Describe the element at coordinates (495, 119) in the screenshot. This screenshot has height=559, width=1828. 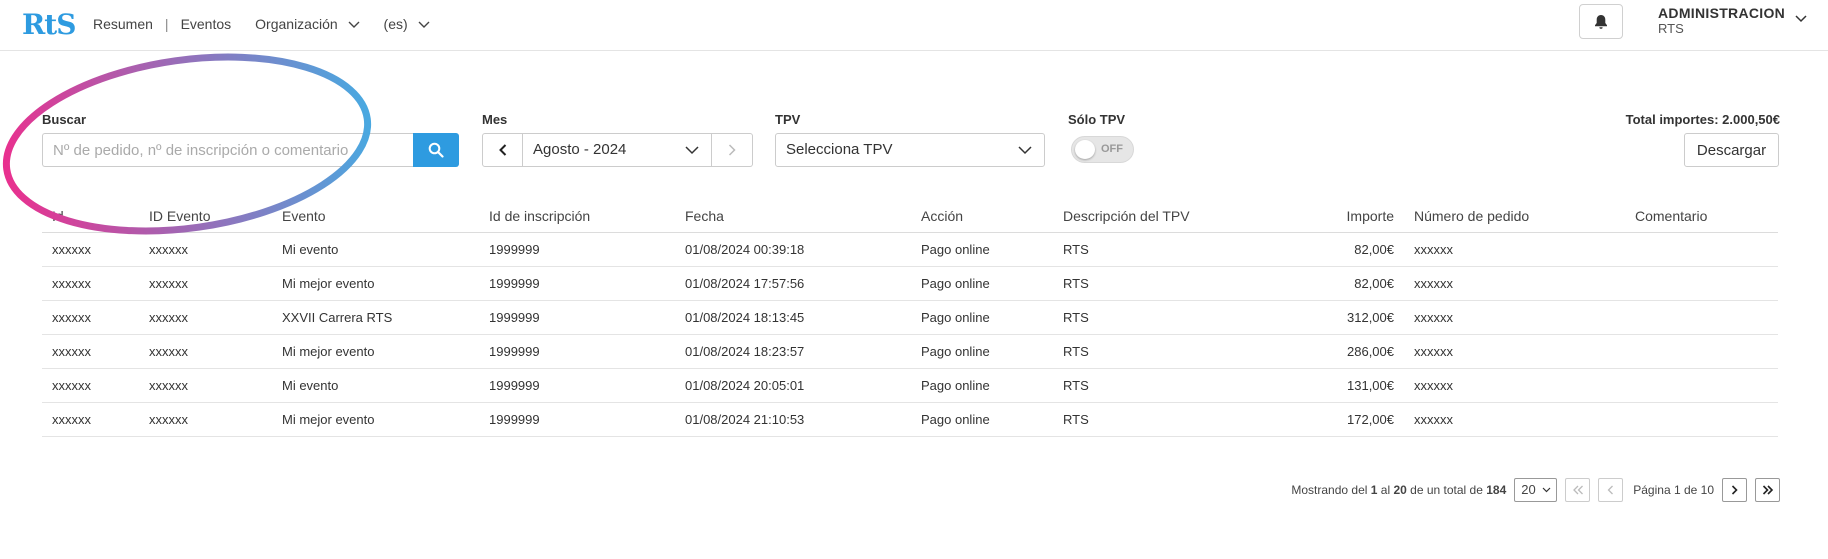
I see `month-label: Mes` at that location.